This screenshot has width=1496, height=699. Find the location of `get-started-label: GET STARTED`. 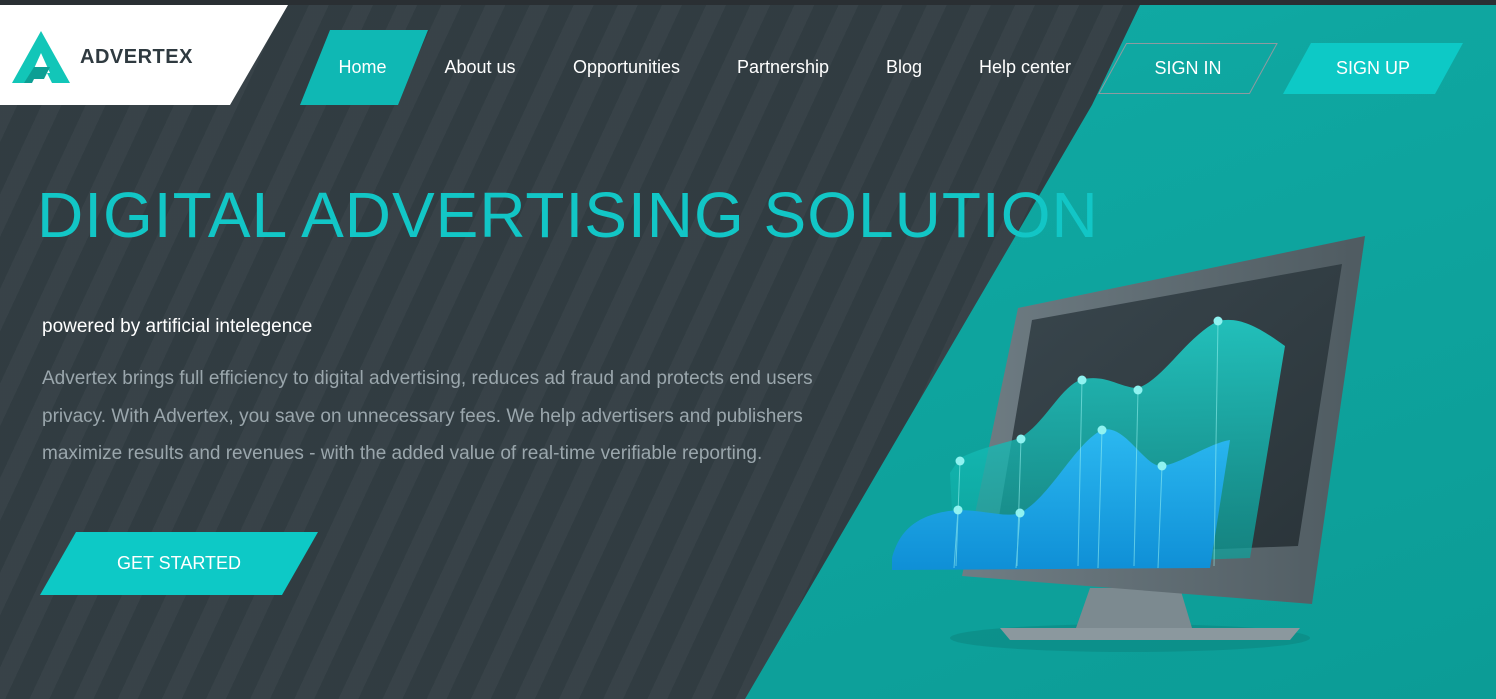

get-started-label: GET STARTED is located at coordinates (179, 563).